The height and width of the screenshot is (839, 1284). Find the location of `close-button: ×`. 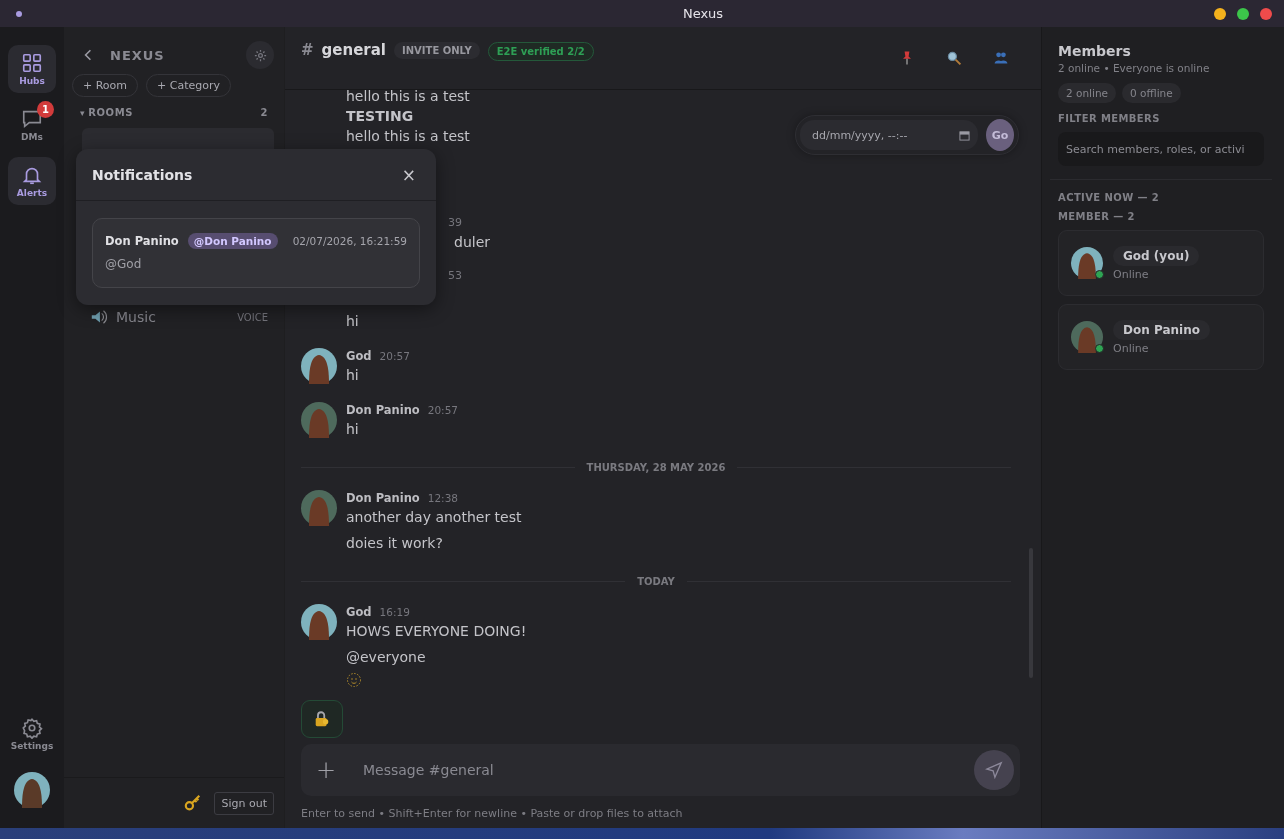

close-button: × is located at coordinates (408, 174).